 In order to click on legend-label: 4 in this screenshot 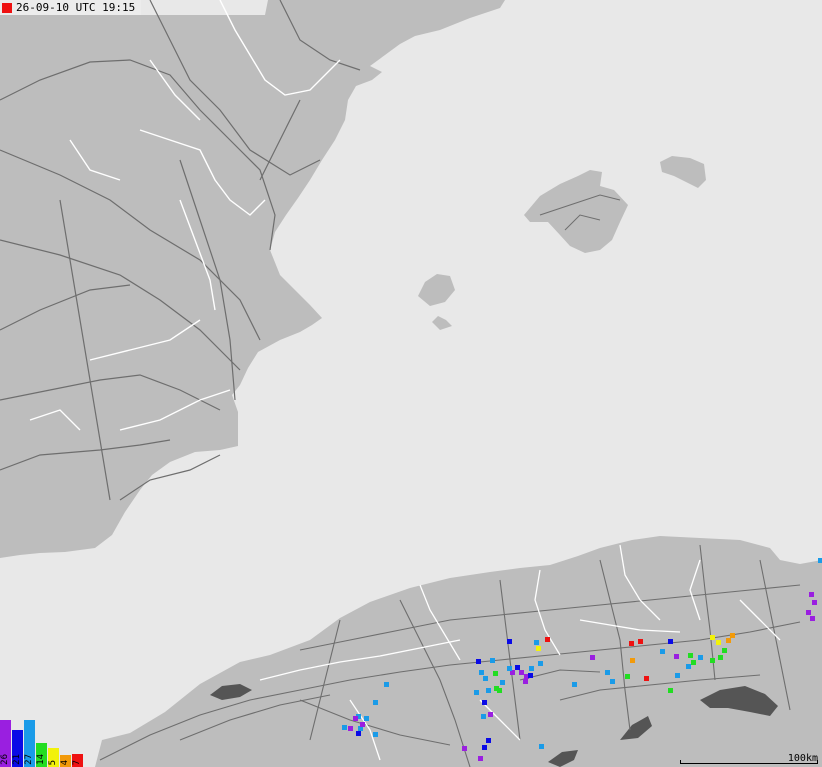, I will do `click(65, 762)`.